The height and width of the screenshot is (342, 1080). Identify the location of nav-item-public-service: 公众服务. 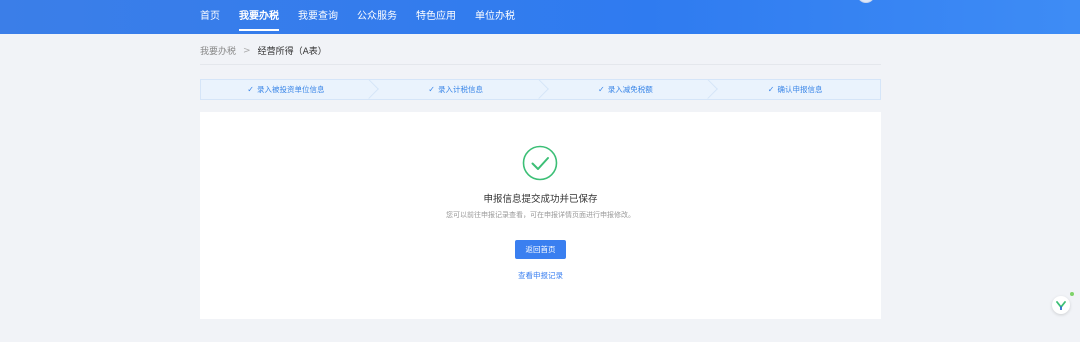
(377, 17).